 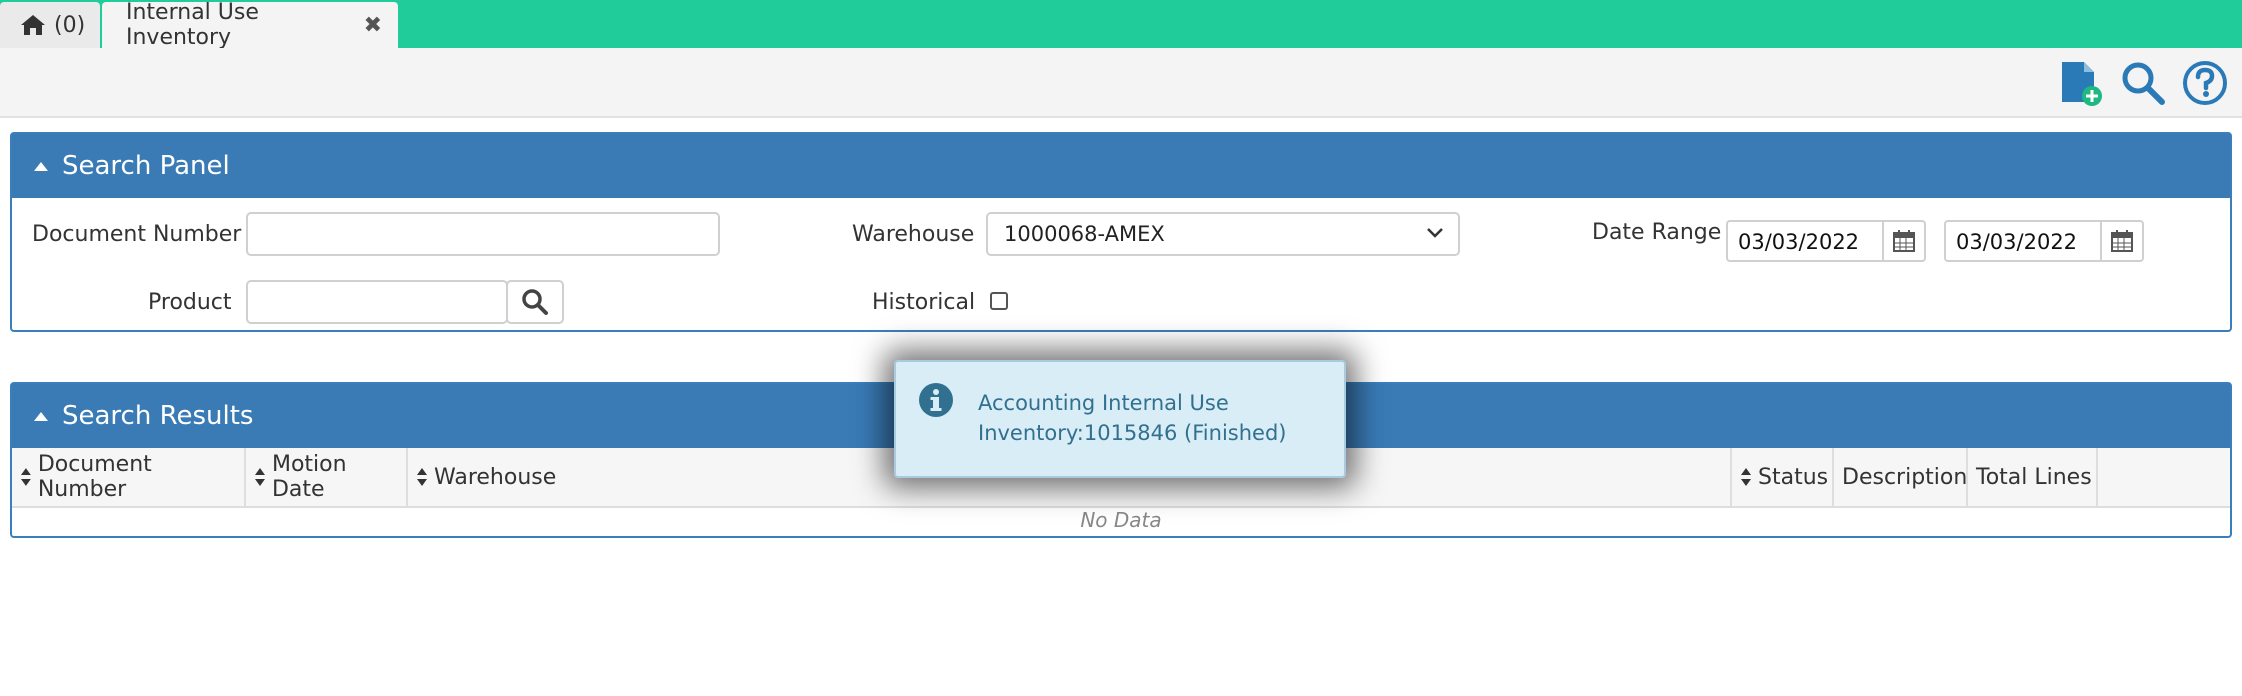 I want to click on document-number-input, so click(x=483, y=234).